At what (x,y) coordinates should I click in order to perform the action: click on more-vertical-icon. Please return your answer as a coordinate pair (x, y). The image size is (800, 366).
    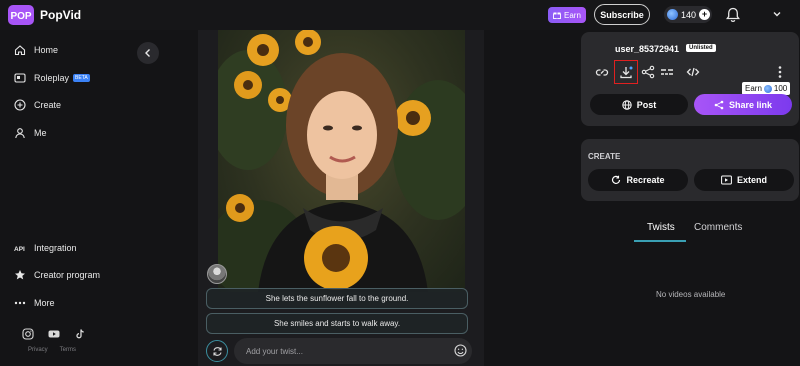
    Looking at the image, I should click on (780, 72).